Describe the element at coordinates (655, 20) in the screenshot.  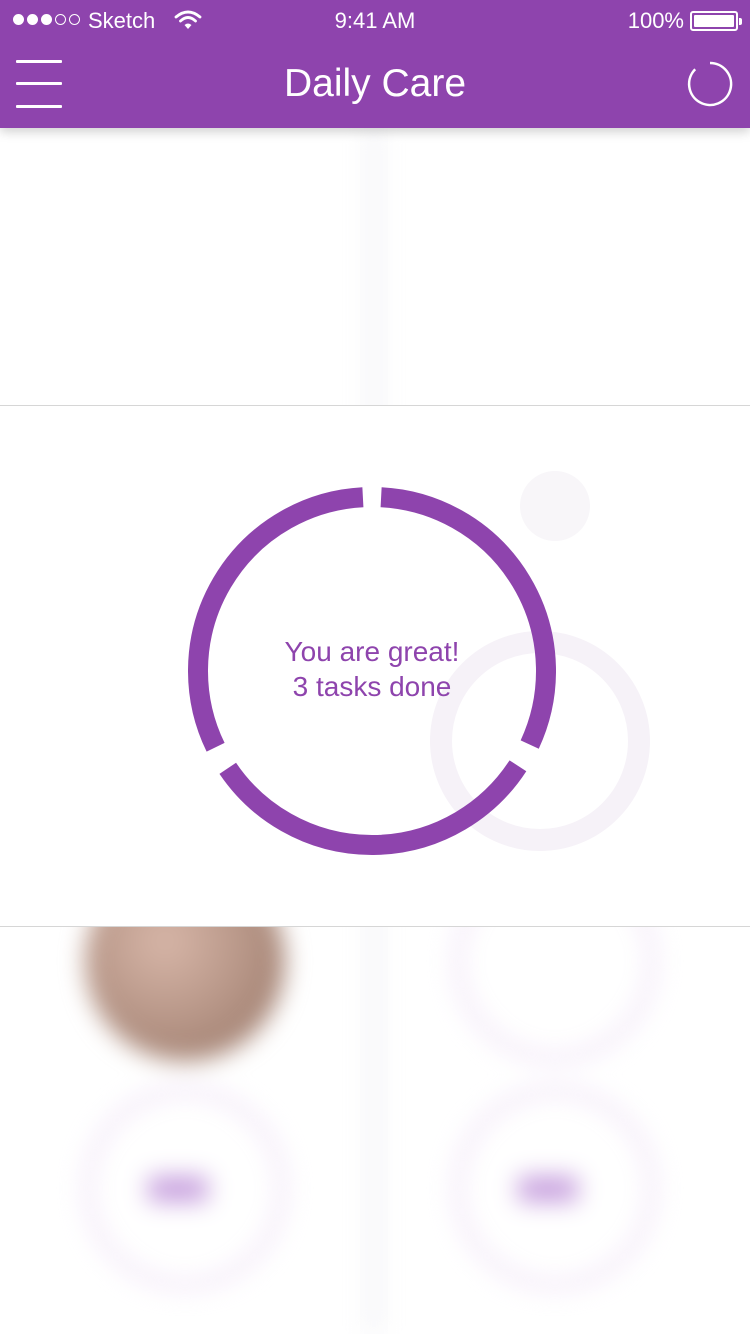
I see `battery-percentage: 100%` at that location.